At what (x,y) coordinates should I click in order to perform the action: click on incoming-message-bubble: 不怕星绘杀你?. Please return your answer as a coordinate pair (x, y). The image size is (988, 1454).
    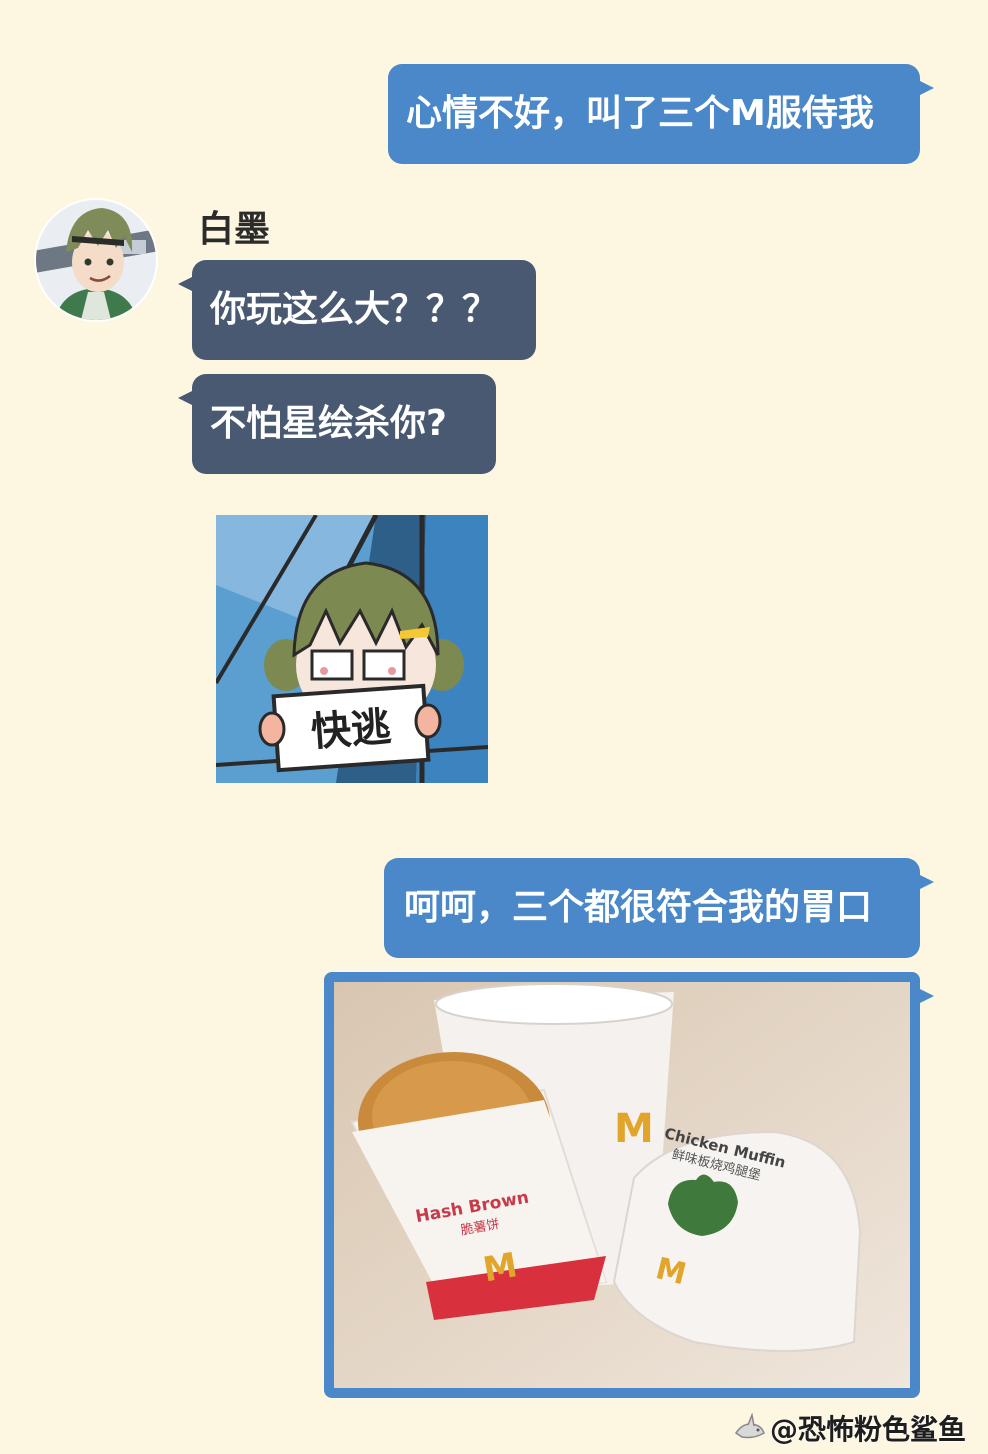
    Looking at the image, I should click on (337, 424).